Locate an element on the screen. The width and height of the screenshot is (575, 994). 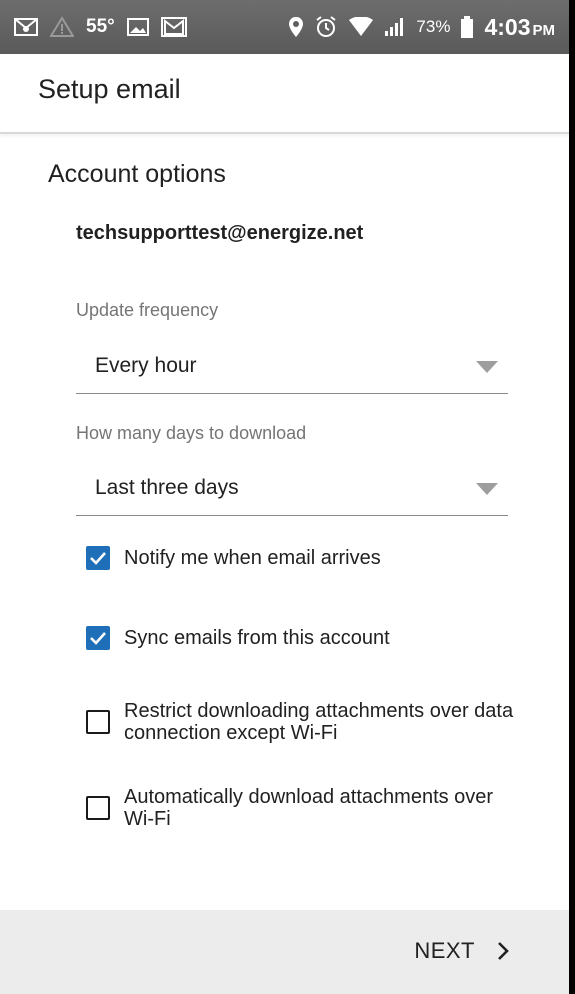
notify-label: Notify me when email arrives is located at coordinates (252, 558).